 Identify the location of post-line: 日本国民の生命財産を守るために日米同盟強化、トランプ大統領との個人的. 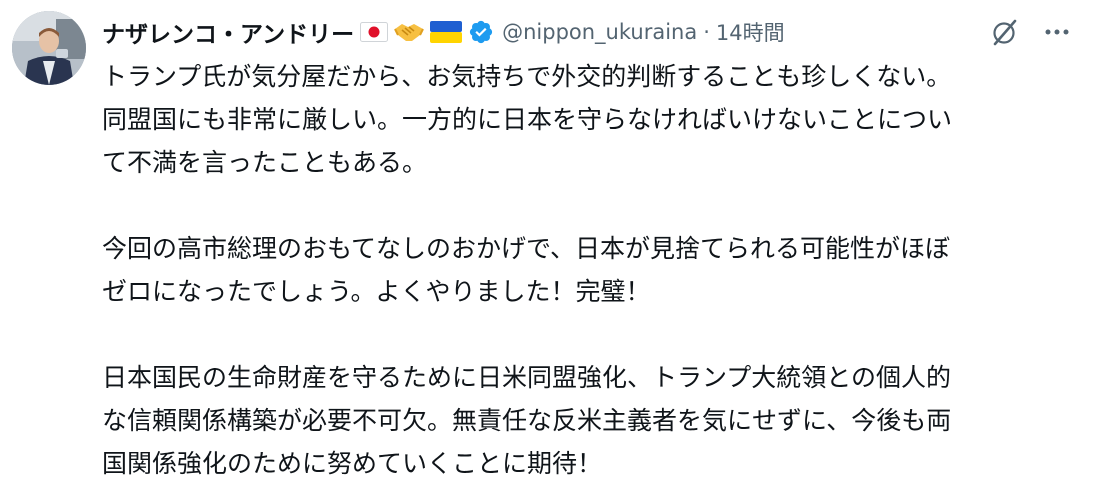
(527, 377).